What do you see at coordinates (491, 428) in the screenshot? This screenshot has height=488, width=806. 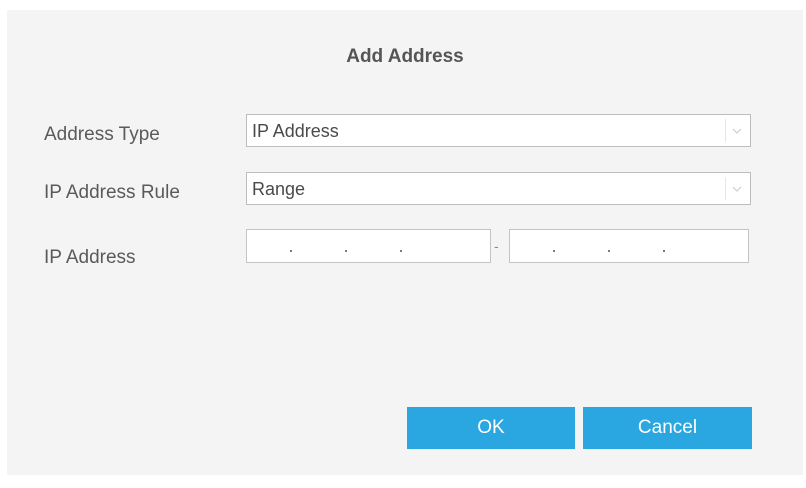 I see `ok-button: OK` at bounding box center [491, 428].